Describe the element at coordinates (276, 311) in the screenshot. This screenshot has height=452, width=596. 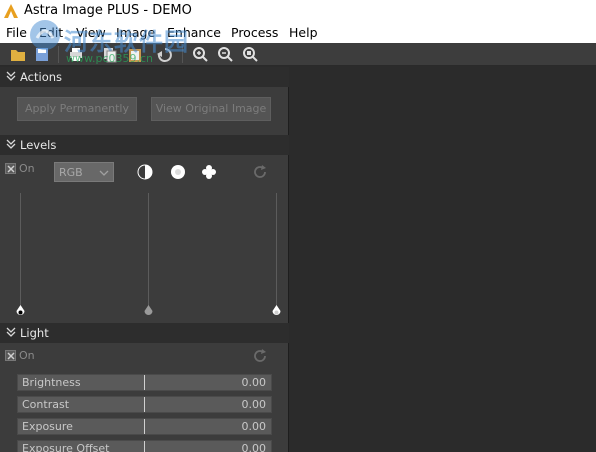
I see `white-point-handle` at that location.